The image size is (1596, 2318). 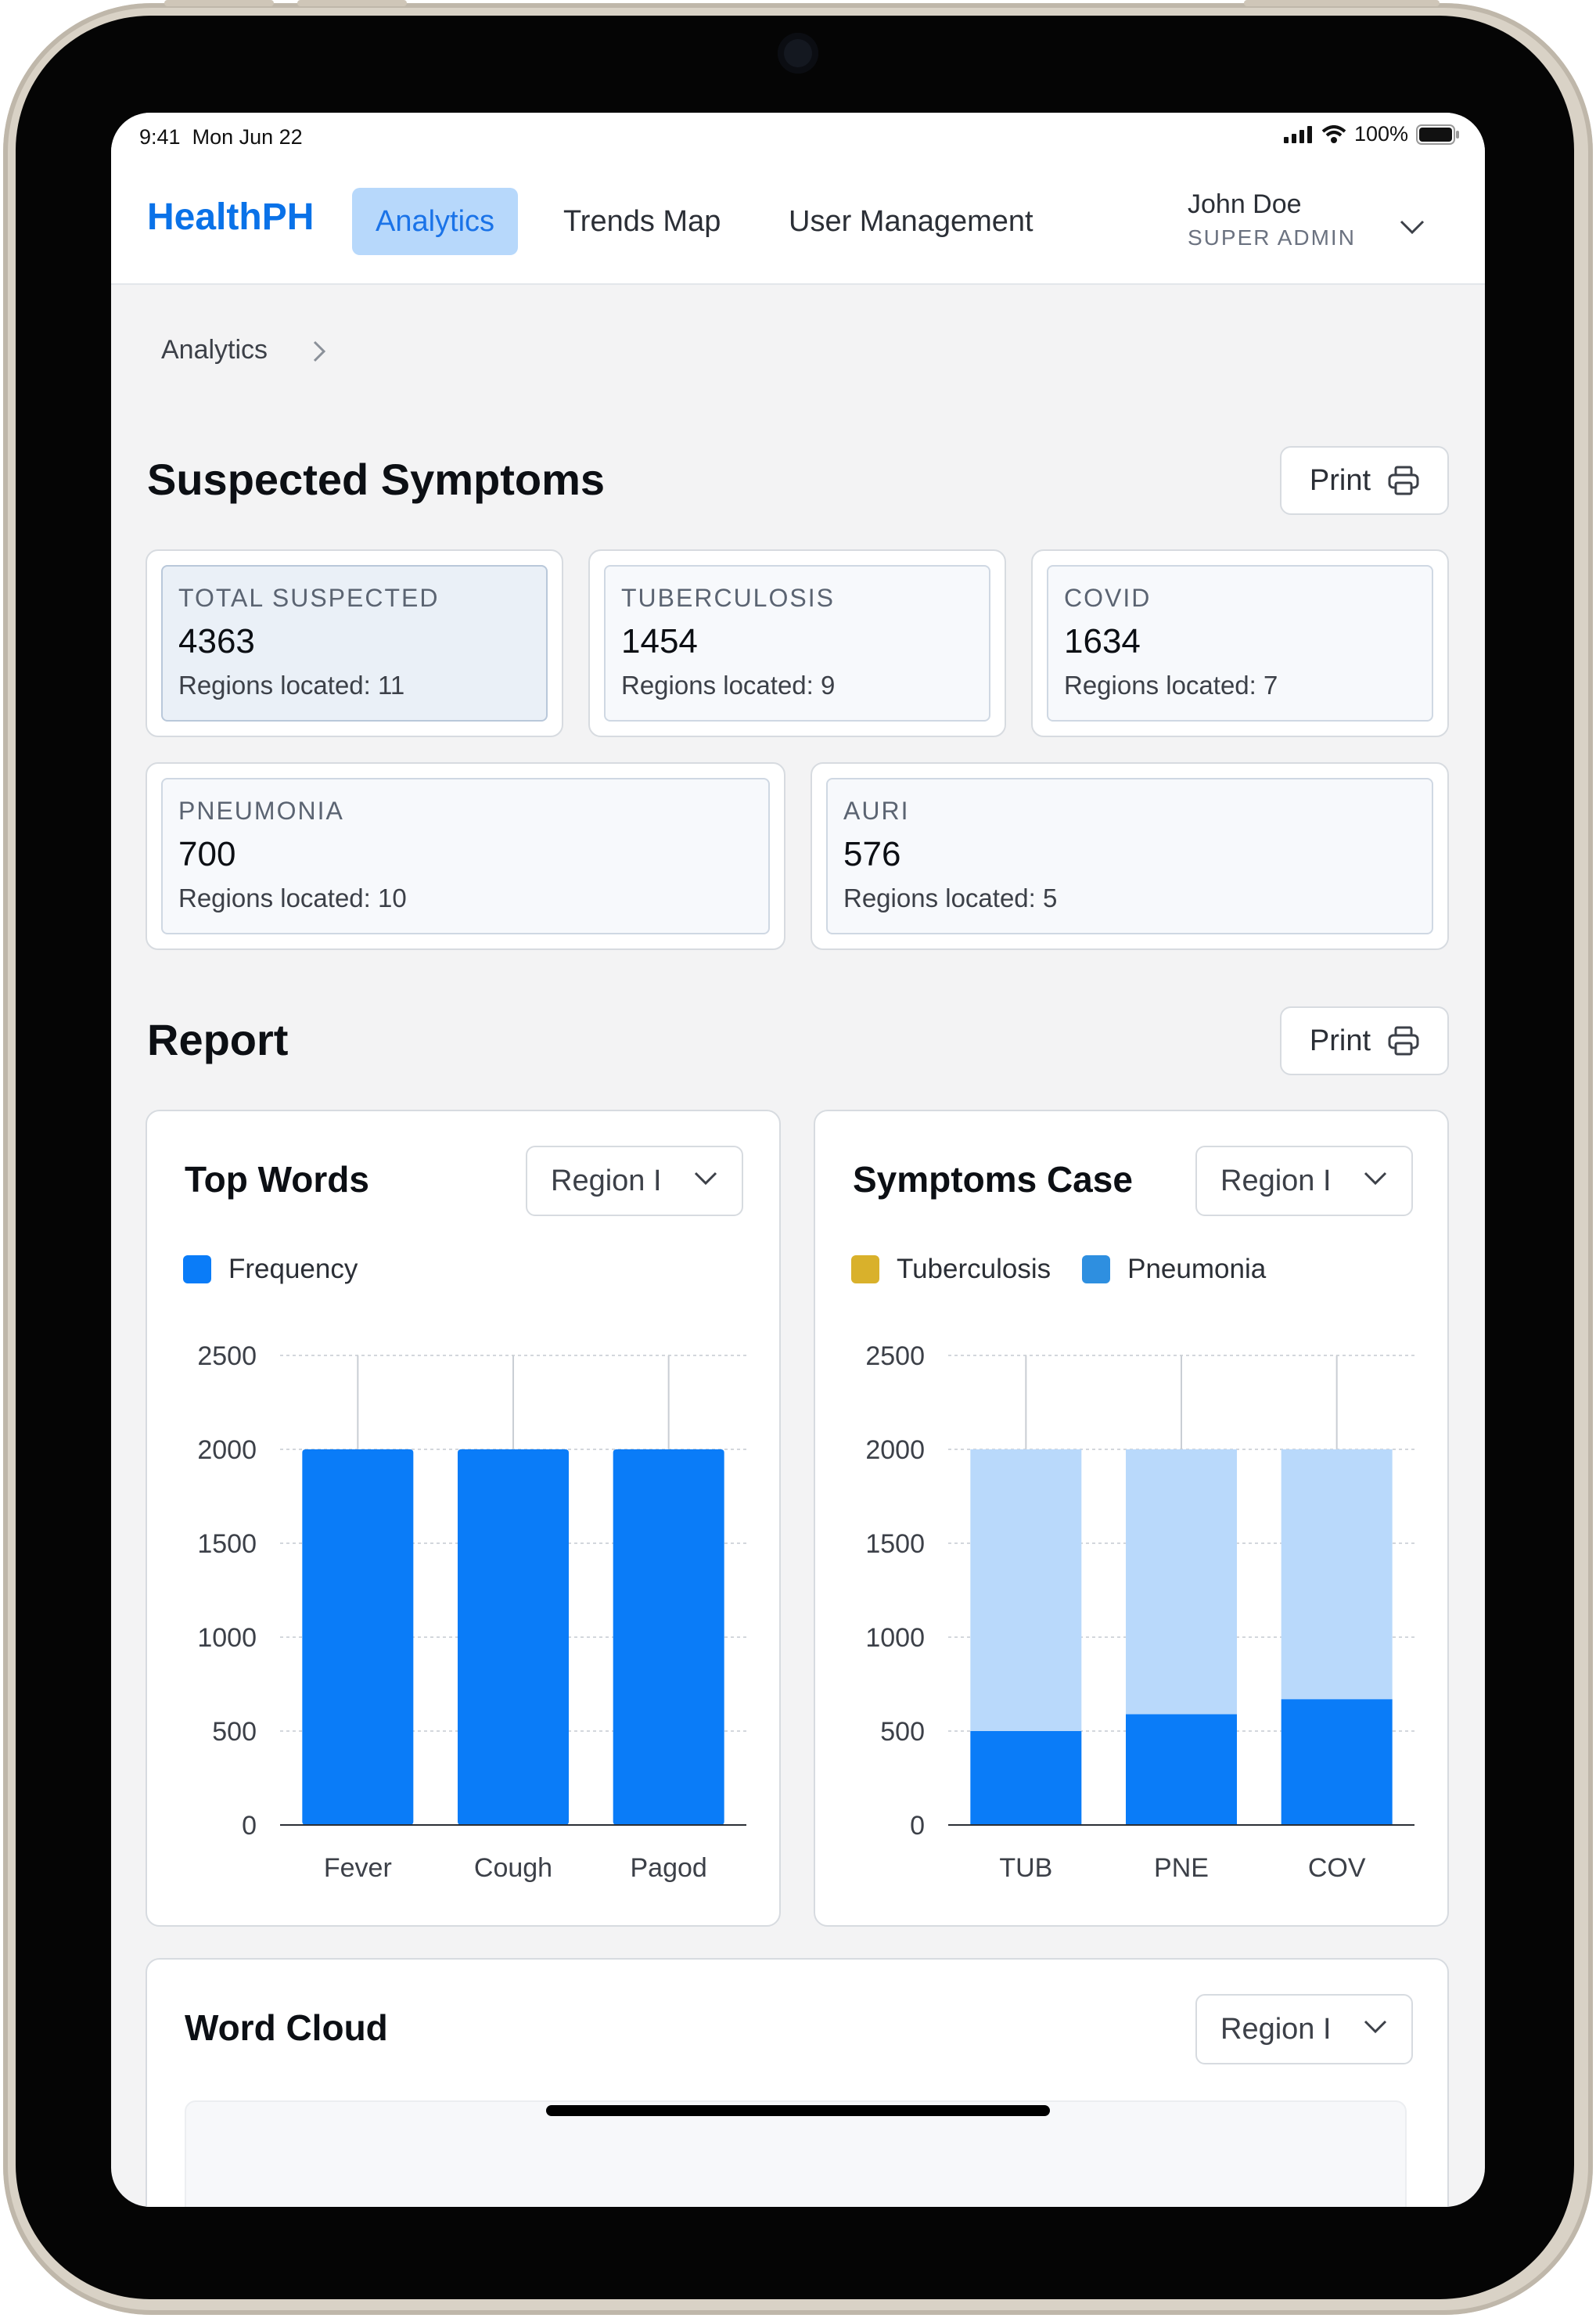 I want to click on stat-card-body: COVID 1634 Regions located: 7, so click(x=1240, y=643).